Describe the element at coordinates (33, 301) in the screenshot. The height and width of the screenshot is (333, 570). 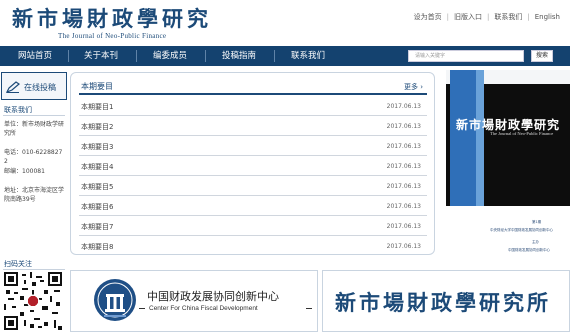
I see `qr-code-icon` at that location.